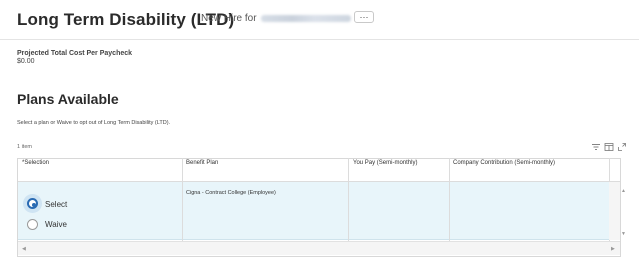  I want to click on horizontal-scrollbar, so click(319, 248).